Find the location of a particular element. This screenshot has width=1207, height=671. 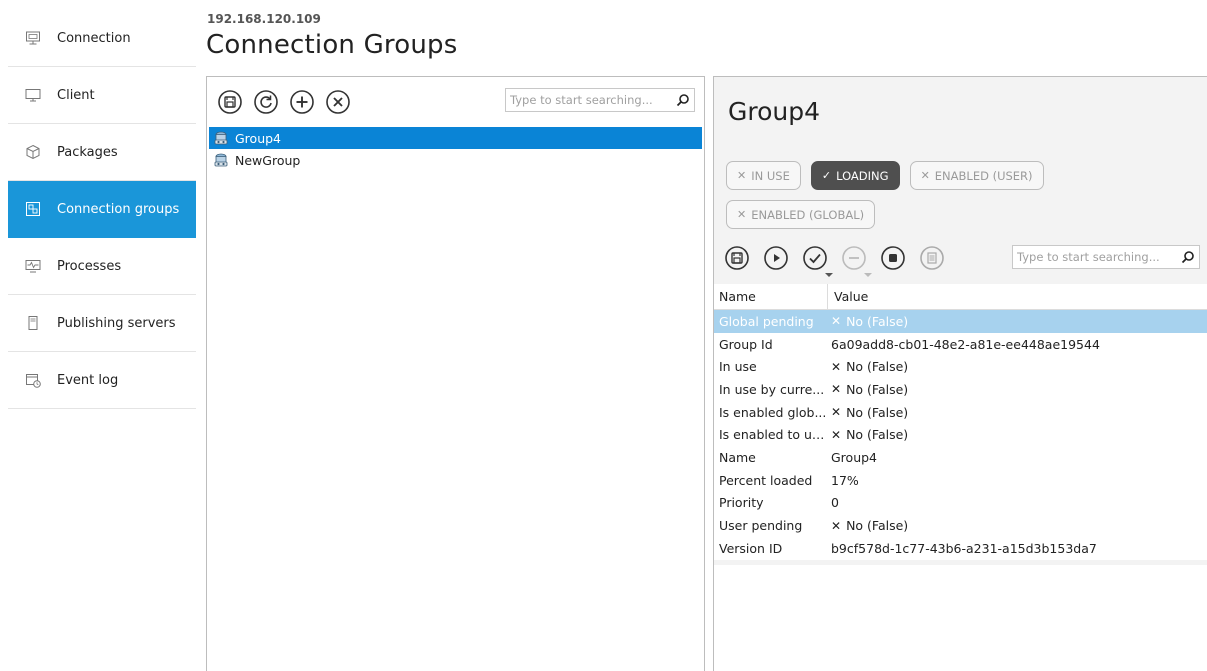

table-row: Global pending ✕ No (False) is located at coordinates (960, 321).